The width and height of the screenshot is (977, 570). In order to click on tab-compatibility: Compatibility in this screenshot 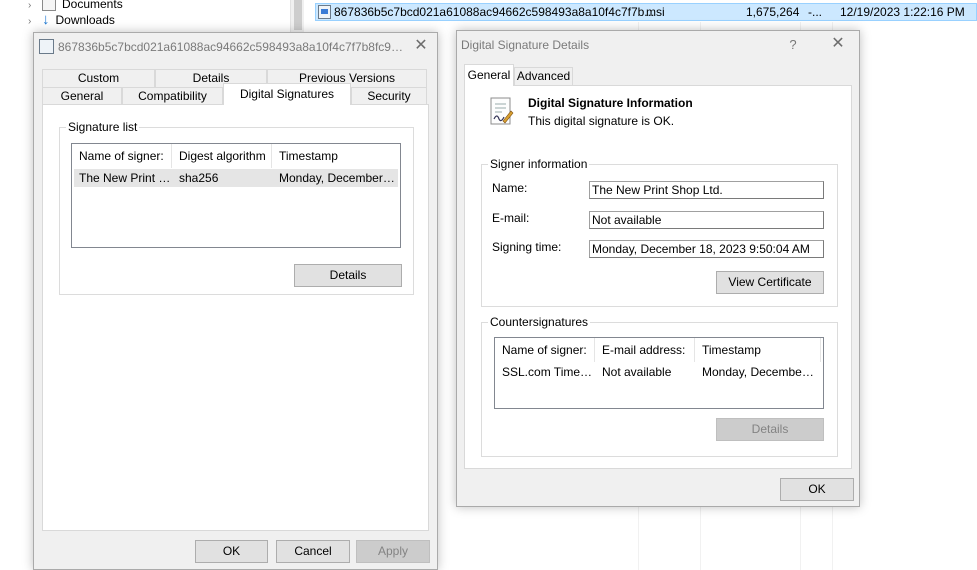, I will do `click(172, 96)`.